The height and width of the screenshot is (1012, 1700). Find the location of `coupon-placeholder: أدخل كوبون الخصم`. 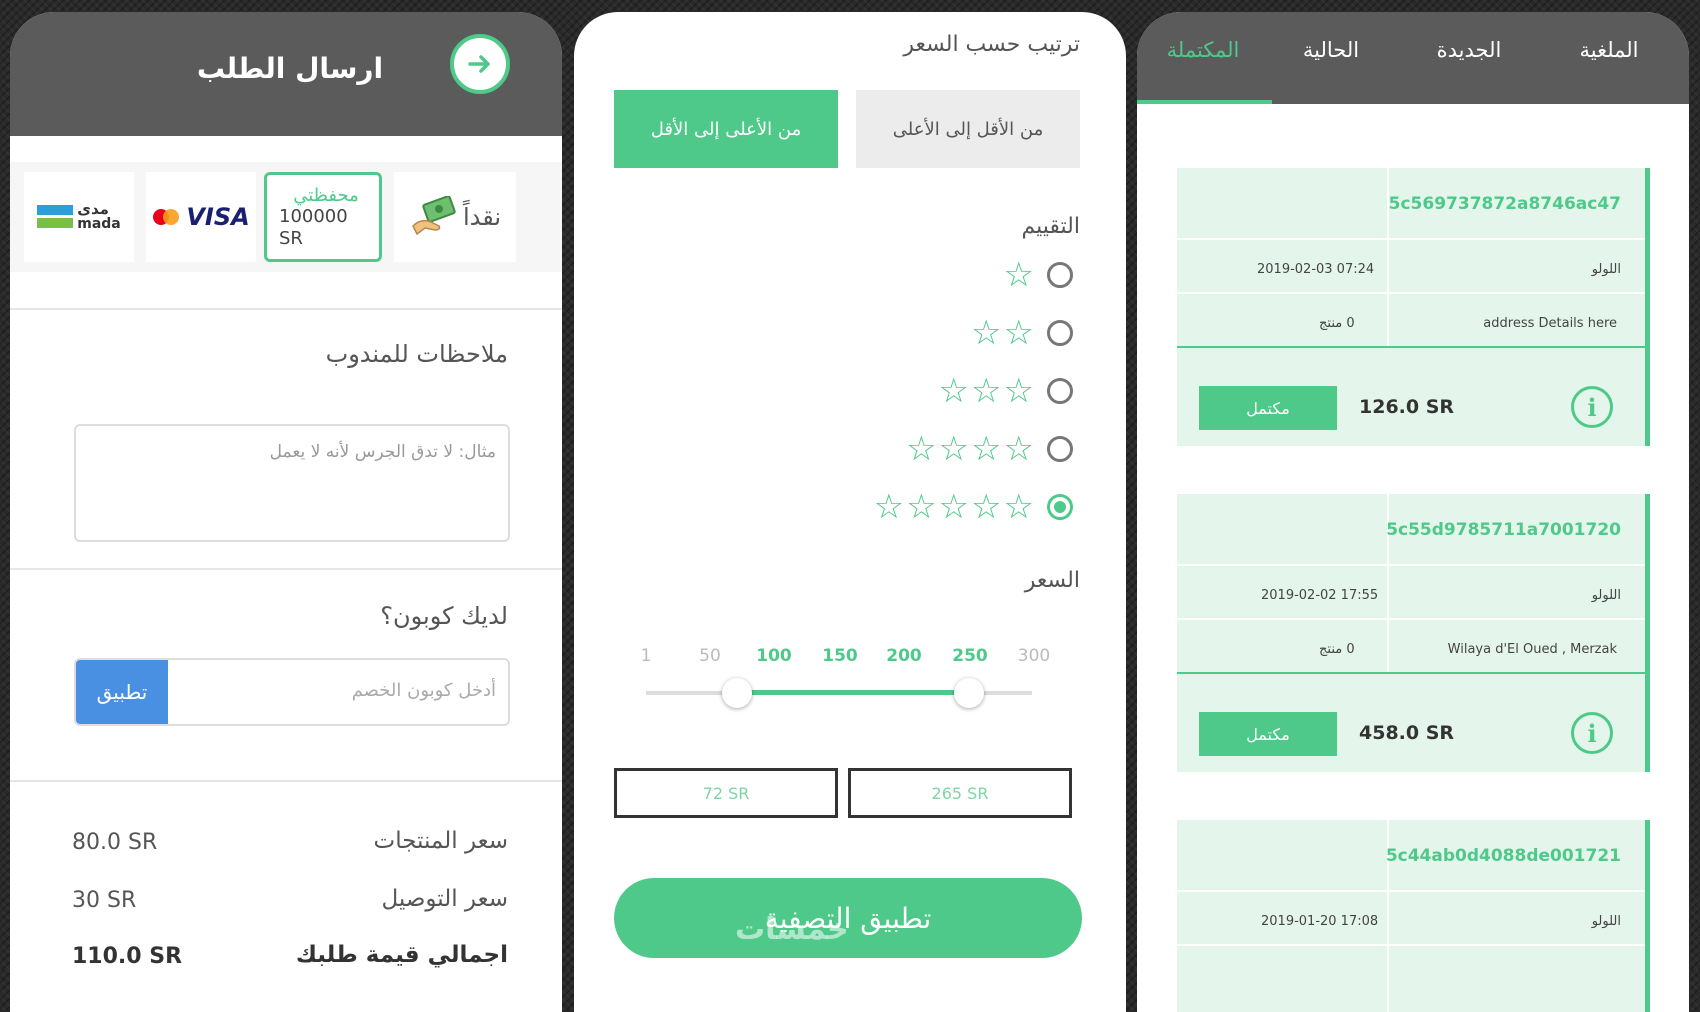

coupon-placeholder: أدخل كوبون الخصم is located at coordinates (423, 690).